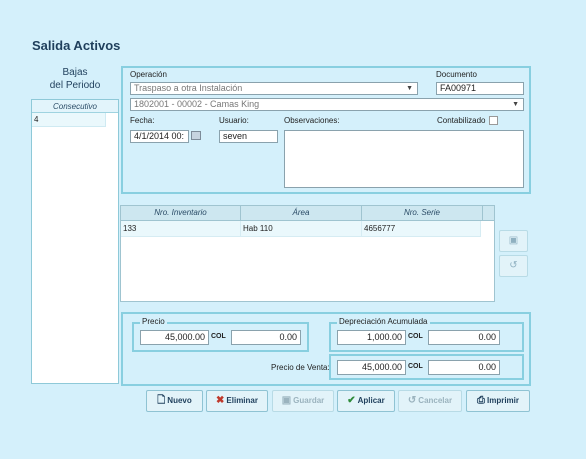  I want to click on precio-label: Precio, so click(153, 321).